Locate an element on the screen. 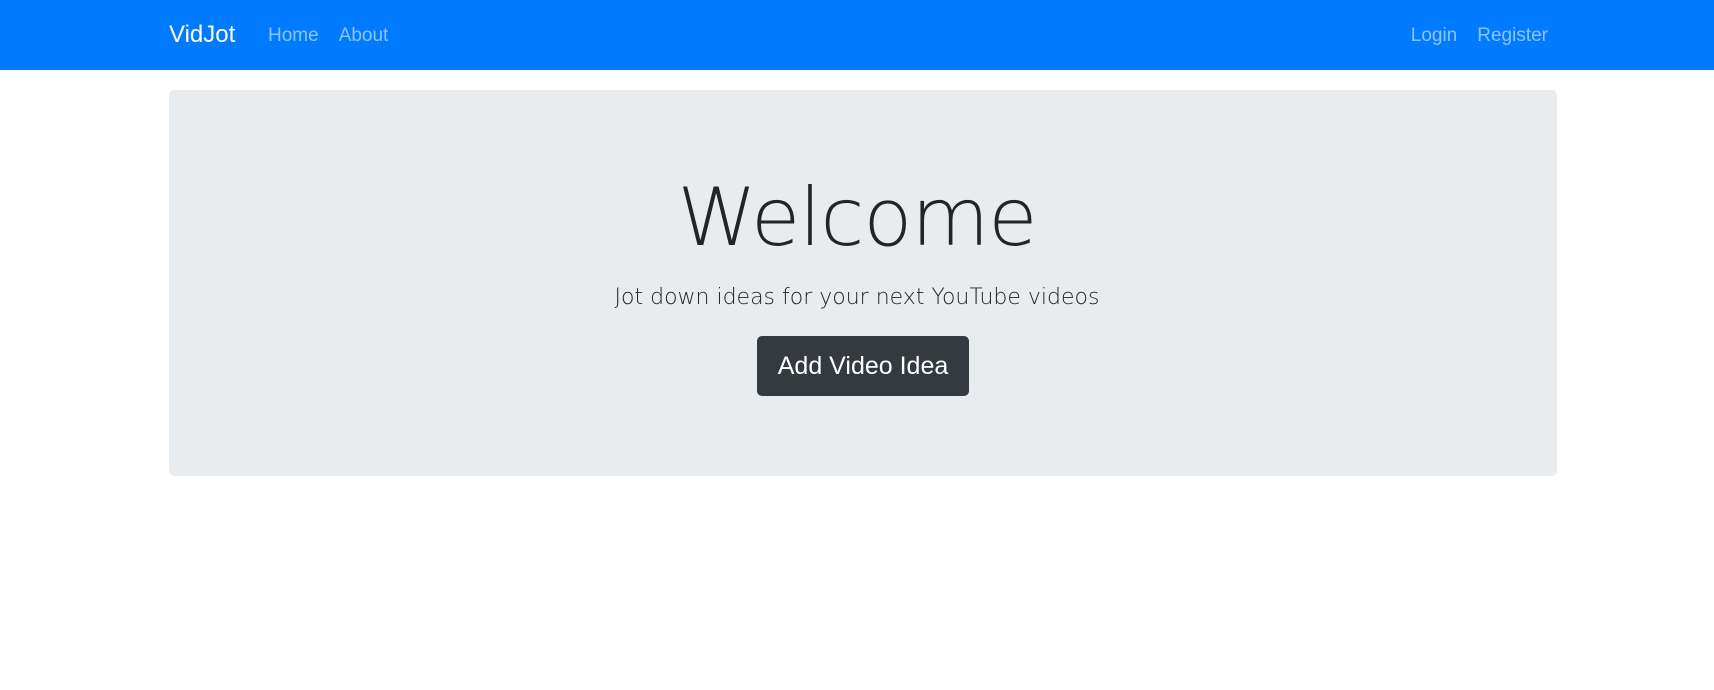  brand-link: VidJot is located at coordinates (202, 35).